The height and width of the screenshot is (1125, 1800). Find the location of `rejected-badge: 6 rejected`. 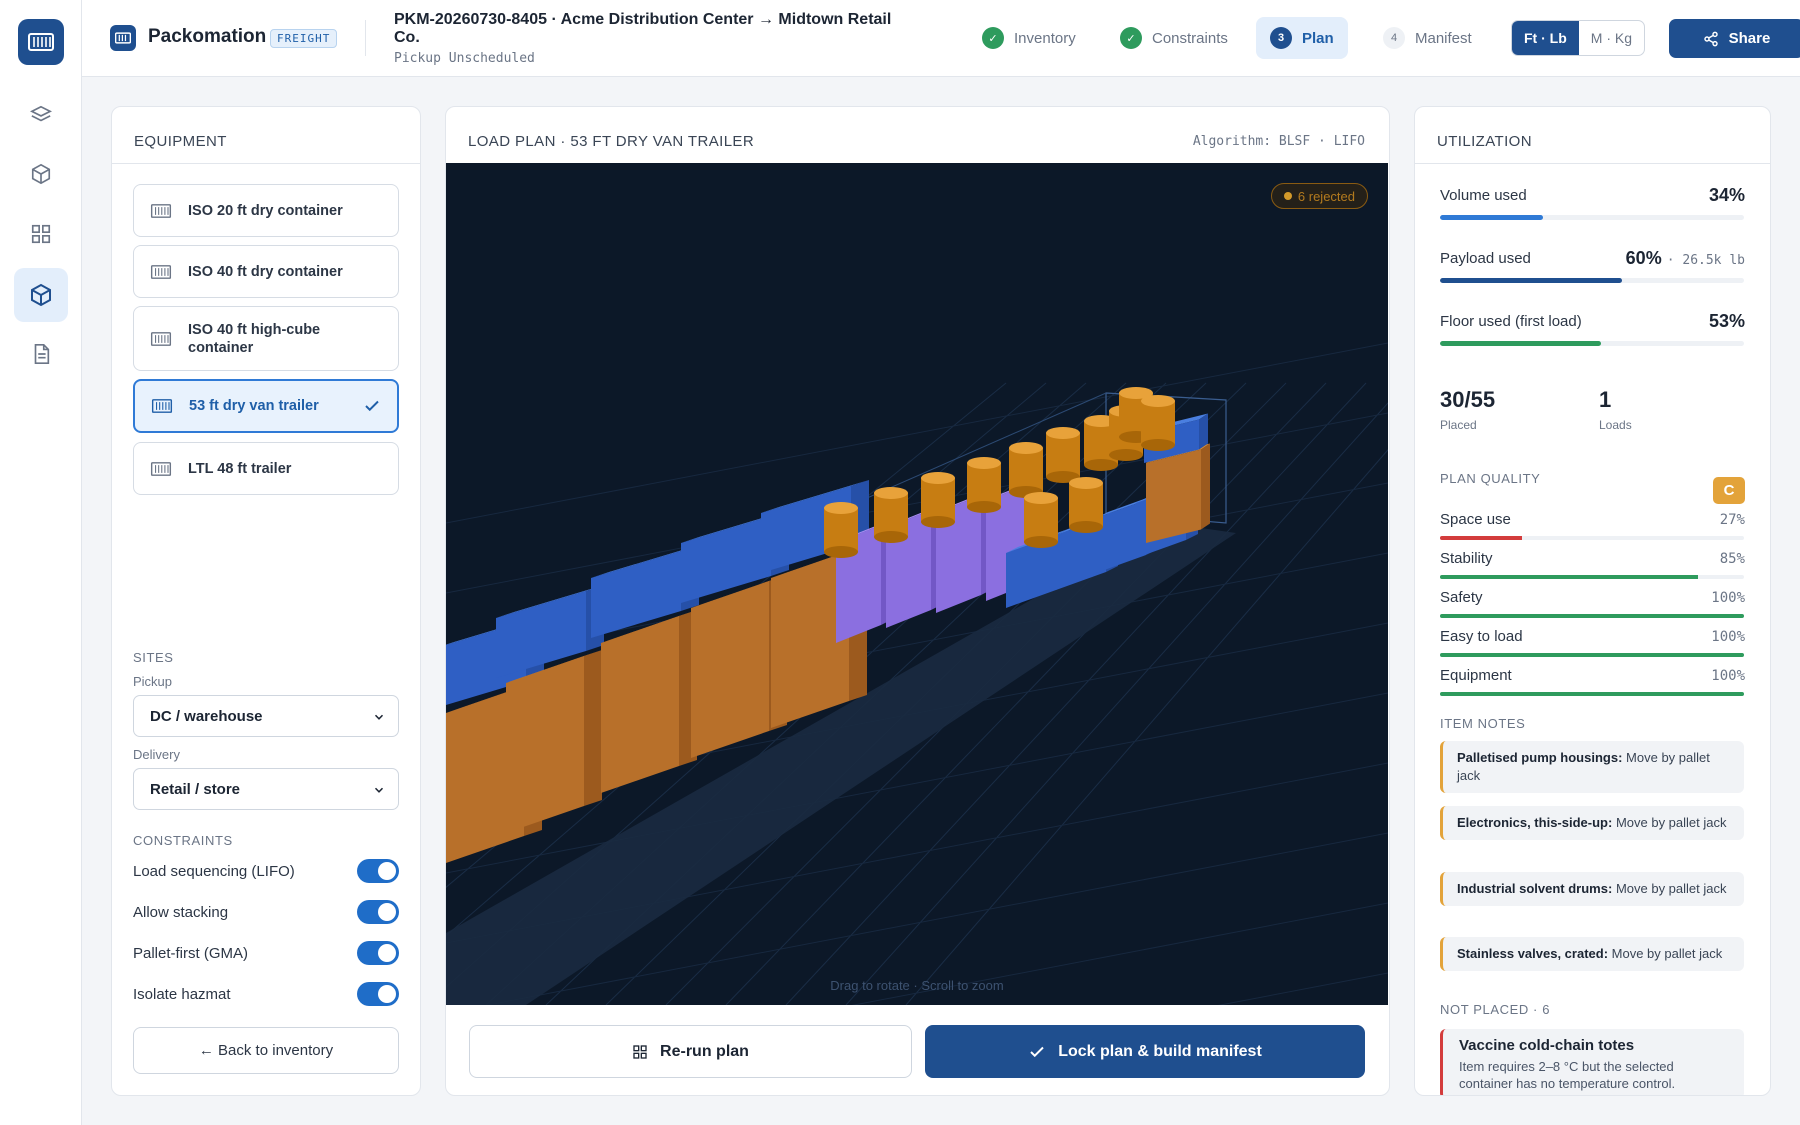

rejected-badge: 6 rejected is located at coordinates (1319, 196).